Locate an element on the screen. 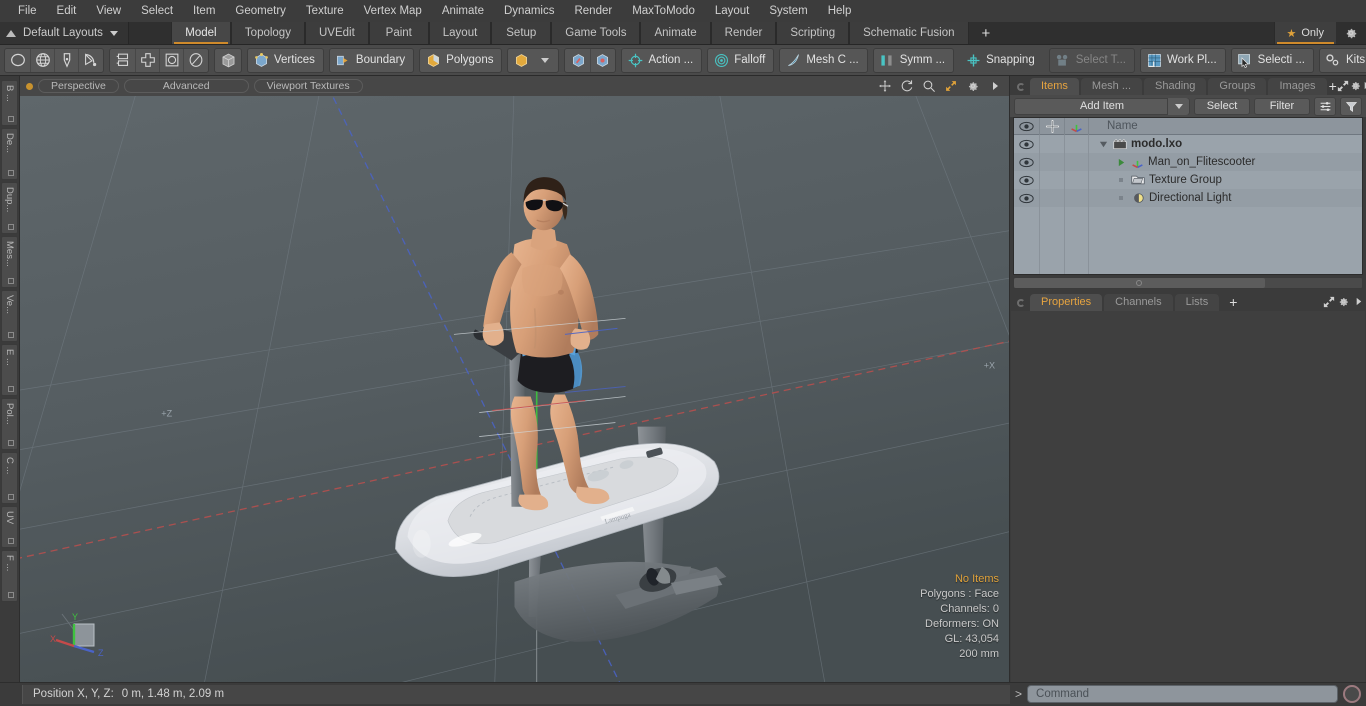 The height and width of the screenshot is (706, 1366). add-item-dropdown is located at coordinates (1178, 106).